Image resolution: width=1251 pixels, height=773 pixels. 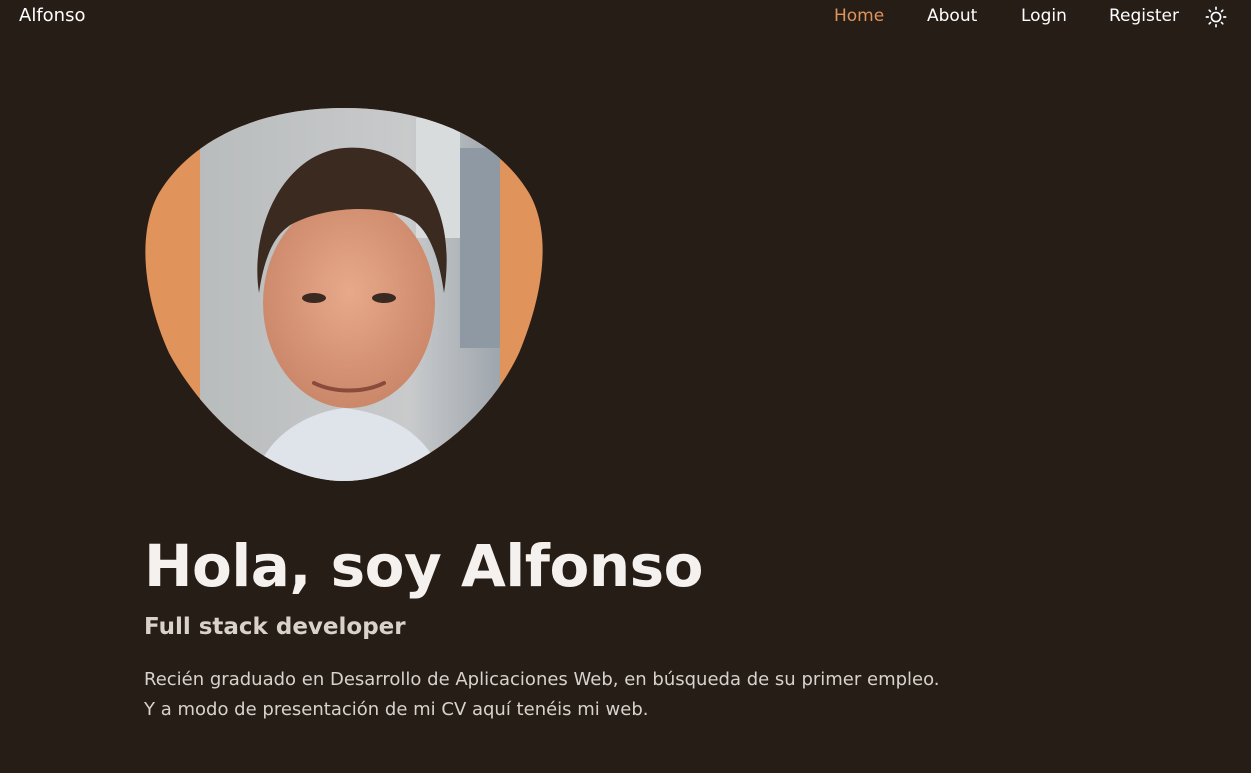 I want to click on nav-login: Login, so click(x=1044, y=16).